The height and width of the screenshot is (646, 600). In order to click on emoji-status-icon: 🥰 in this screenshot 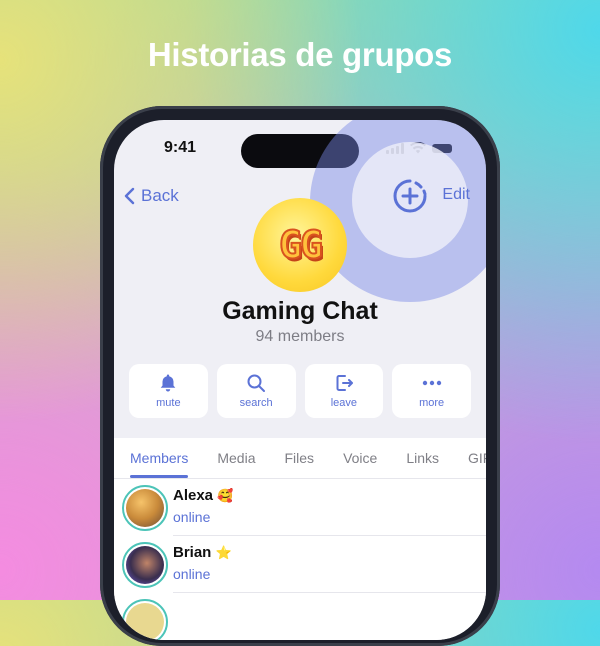, I will do `click(225, 495)`.